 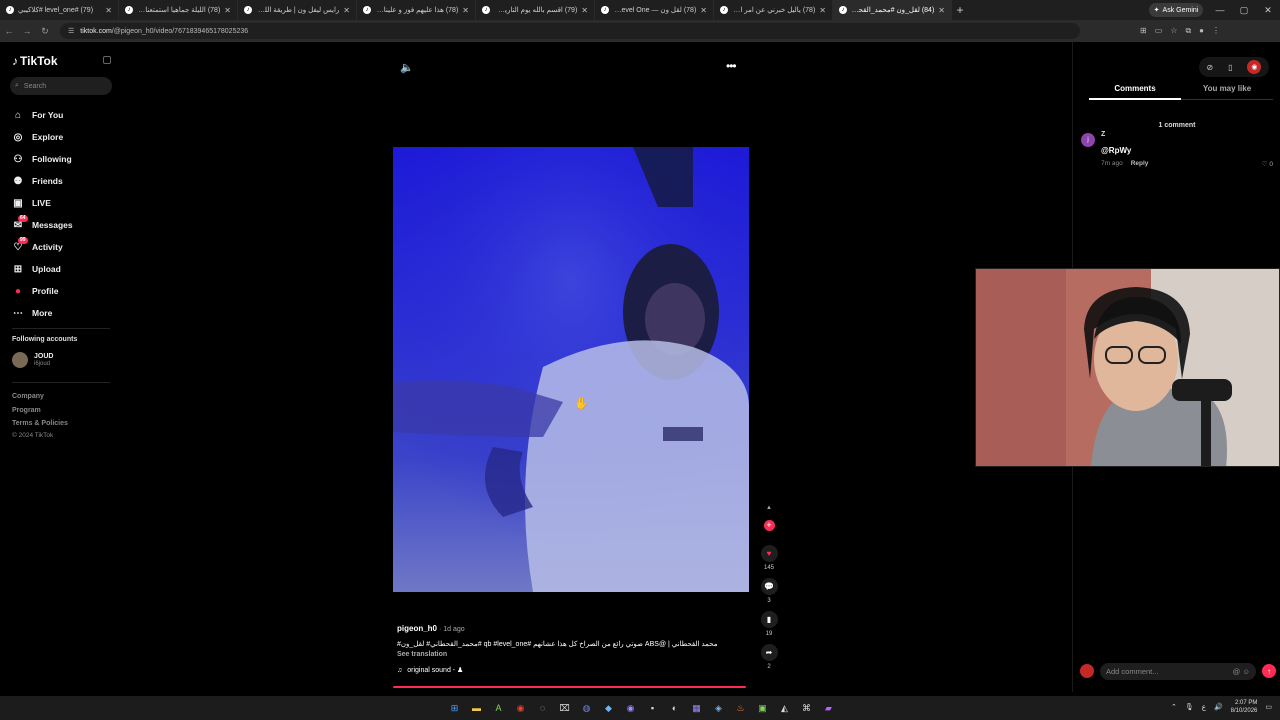 I want to click on device-icon: ▯, so click(x=1230, y=67).